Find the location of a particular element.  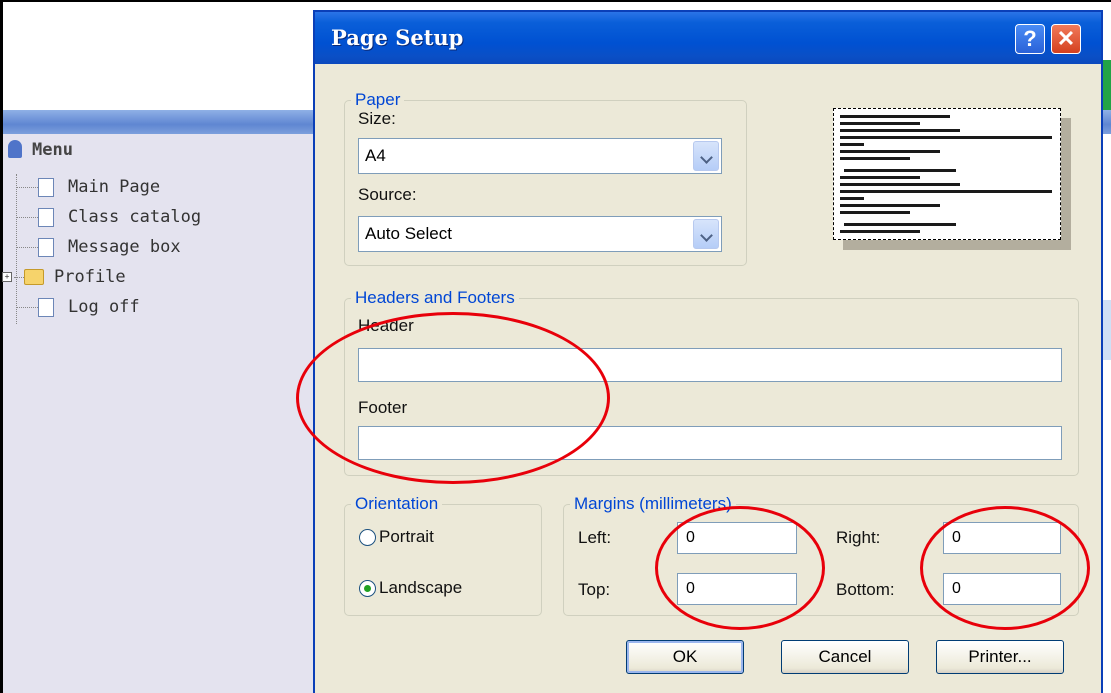

ok-button: OK is located at coordinates (685, 657).